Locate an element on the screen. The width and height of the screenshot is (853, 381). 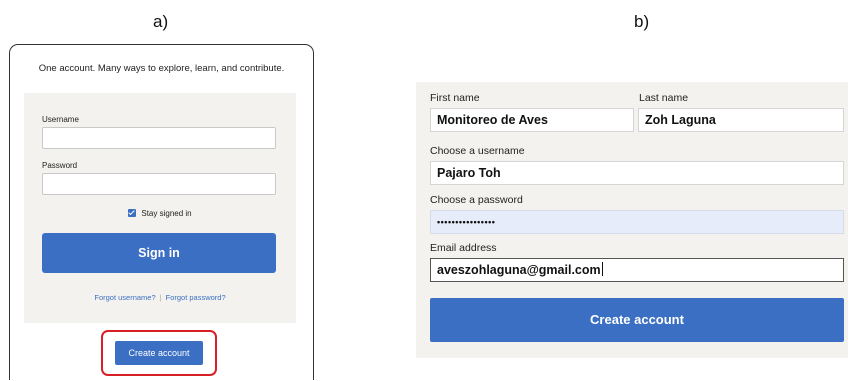
username-label: Username is located at coordinates (60, 119).